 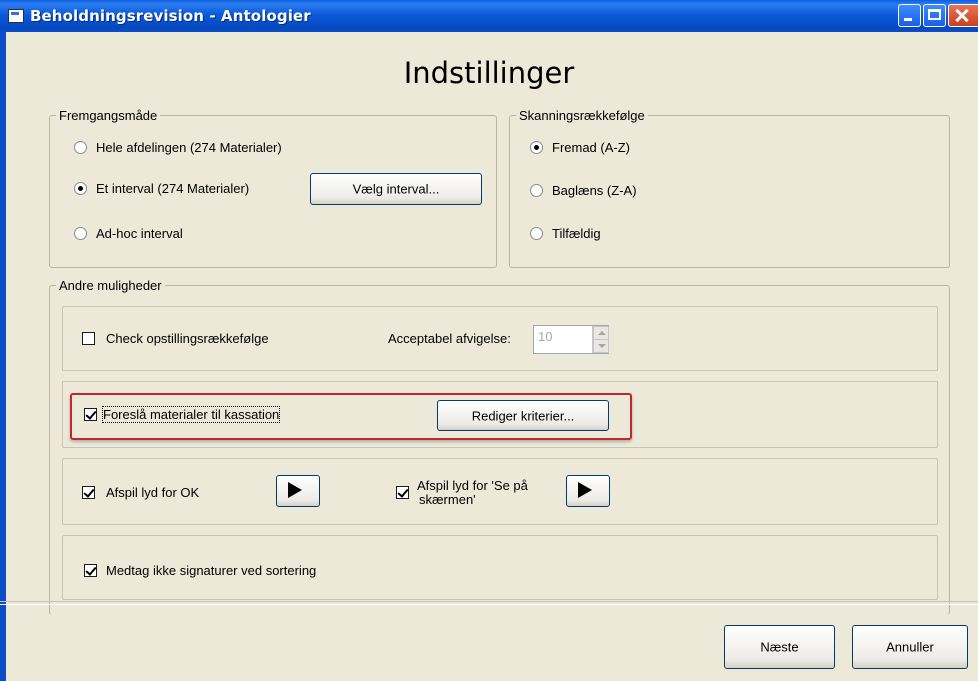 I want to click on sound-screen-checkbox, so click(x=402, y=492).